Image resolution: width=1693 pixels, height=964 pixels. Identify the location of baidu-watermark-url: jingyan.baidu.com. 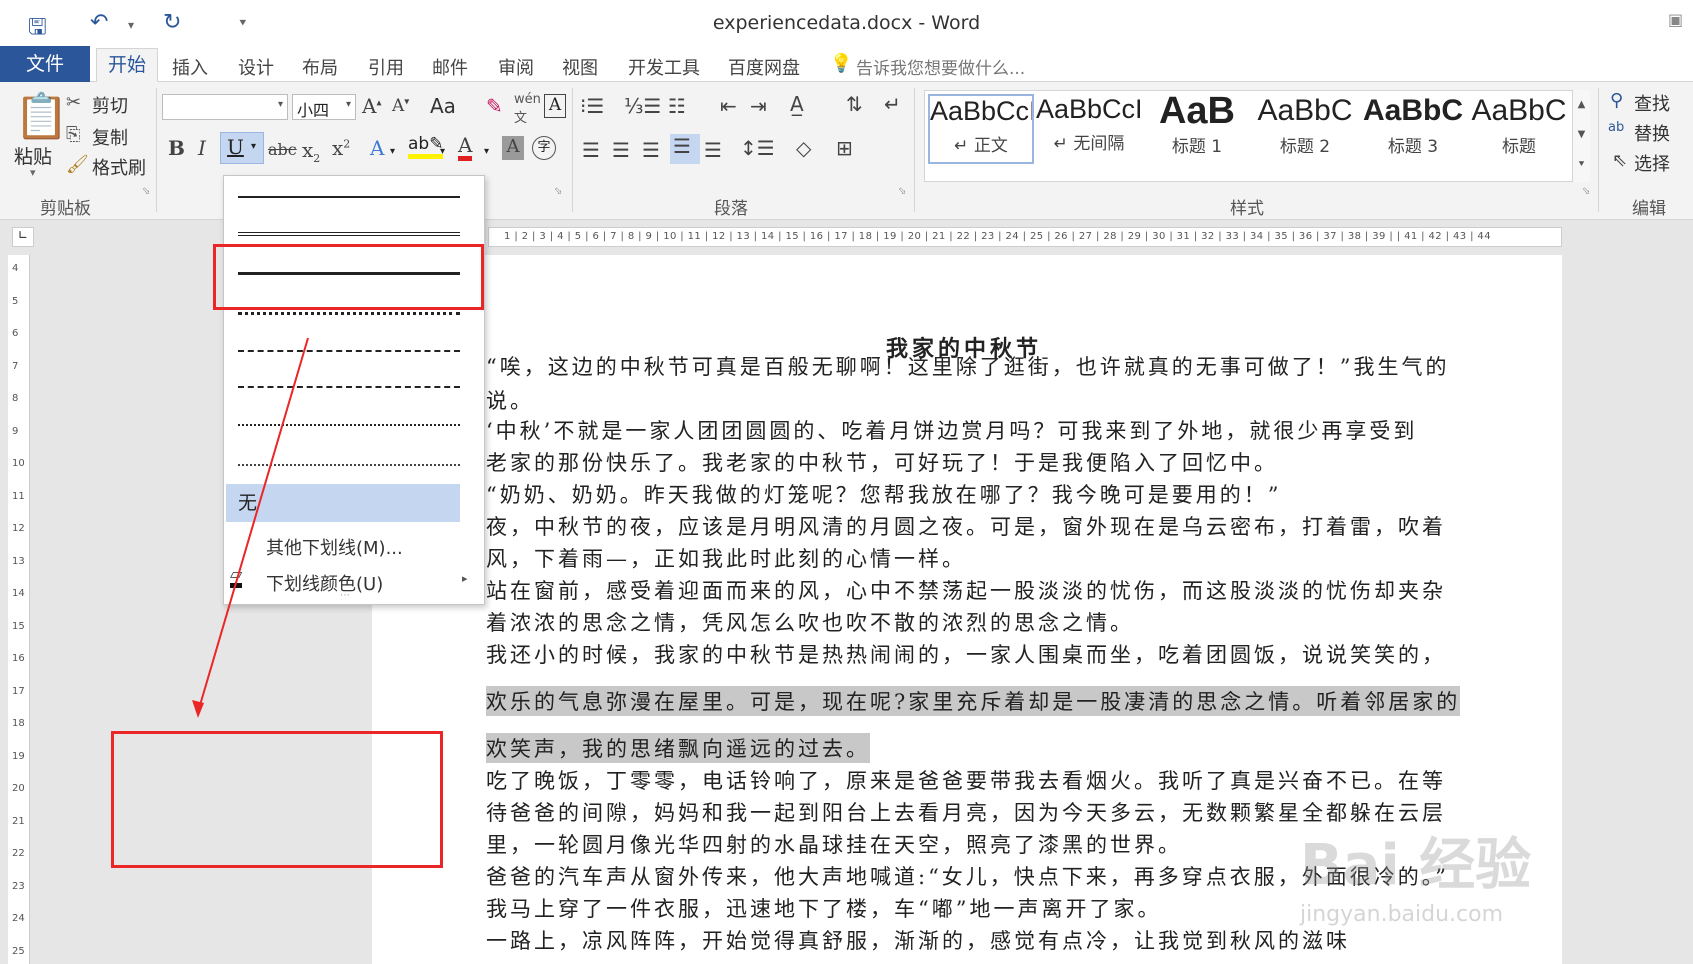
(1402, 914).